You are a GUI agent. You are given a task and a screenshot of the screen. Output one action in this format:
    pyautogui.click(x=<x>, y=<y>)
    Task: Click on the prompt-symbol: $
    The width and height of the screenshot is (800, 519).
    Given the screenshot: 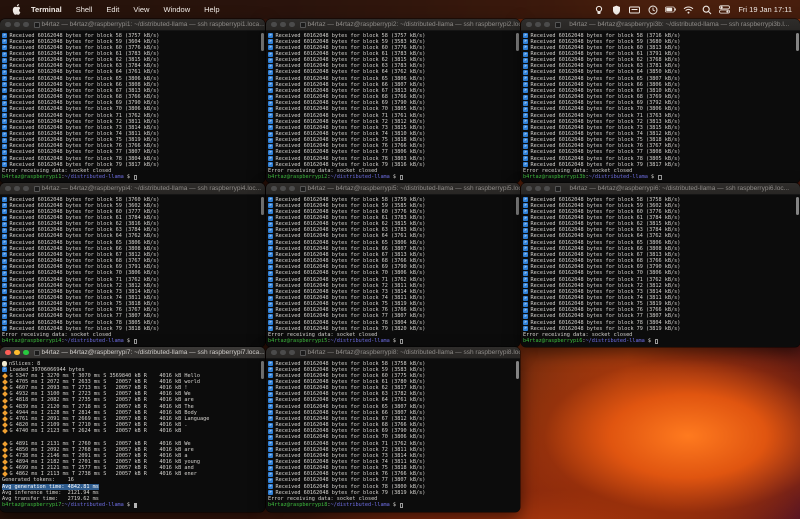 What is the action you would take?
    pyautogui.click(x=128, y=505)
    